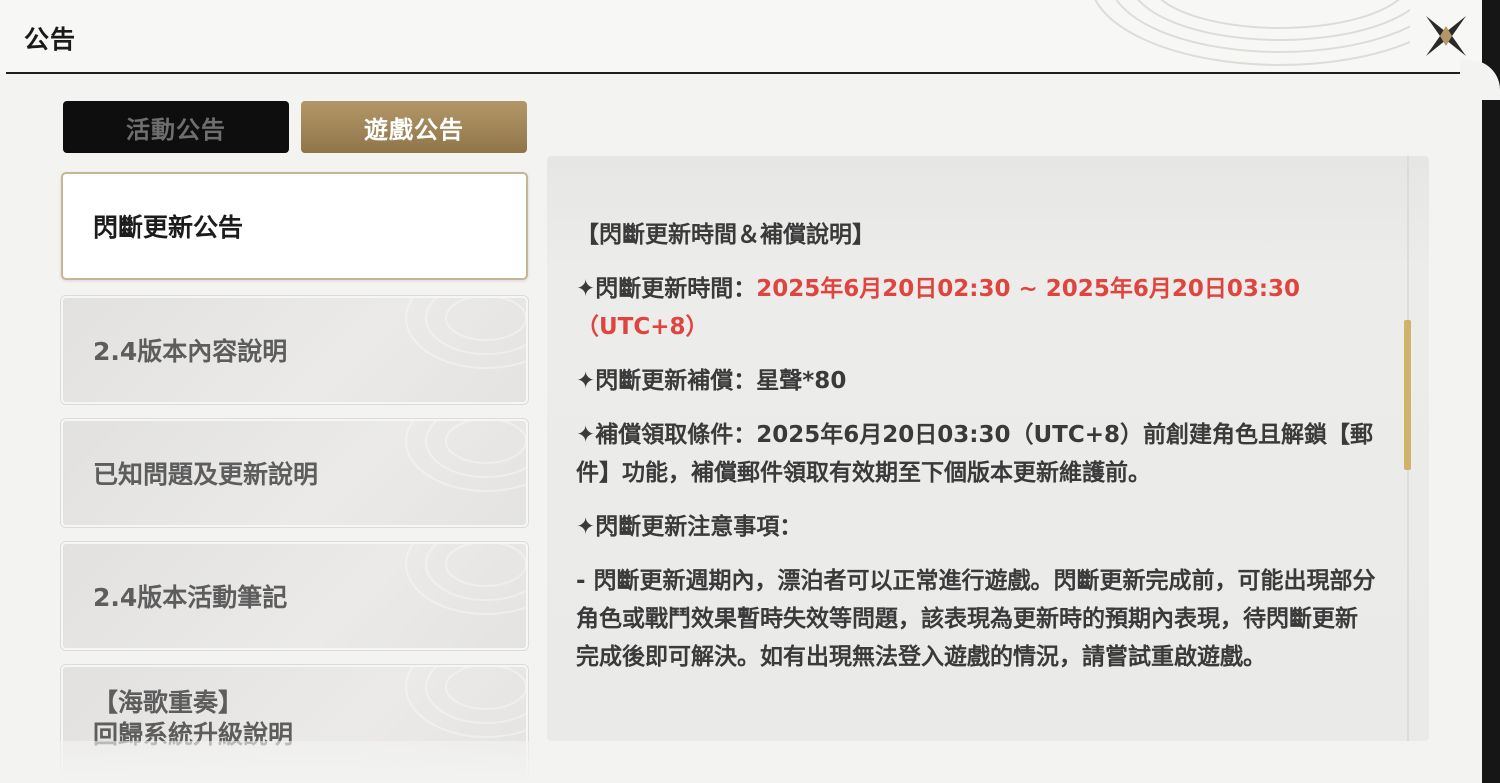  I want to click on header-decoration, so click(1252, 33).